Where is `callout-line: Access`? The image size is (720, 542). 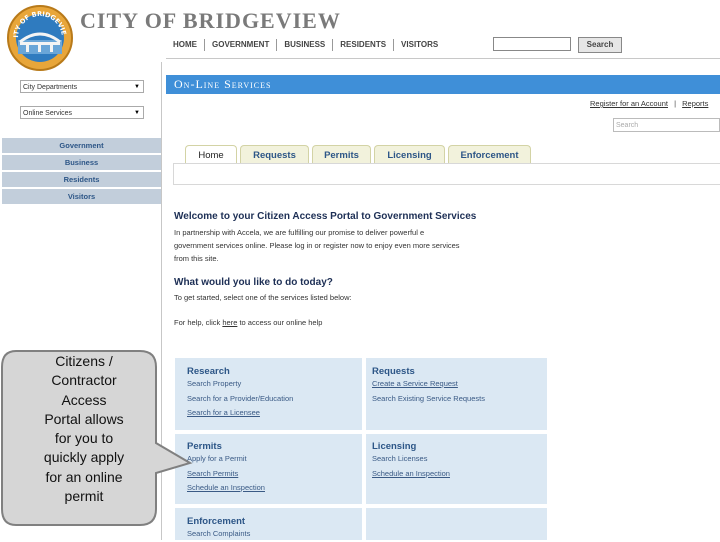
callout-line: Access is located at coordinates (84, 399).